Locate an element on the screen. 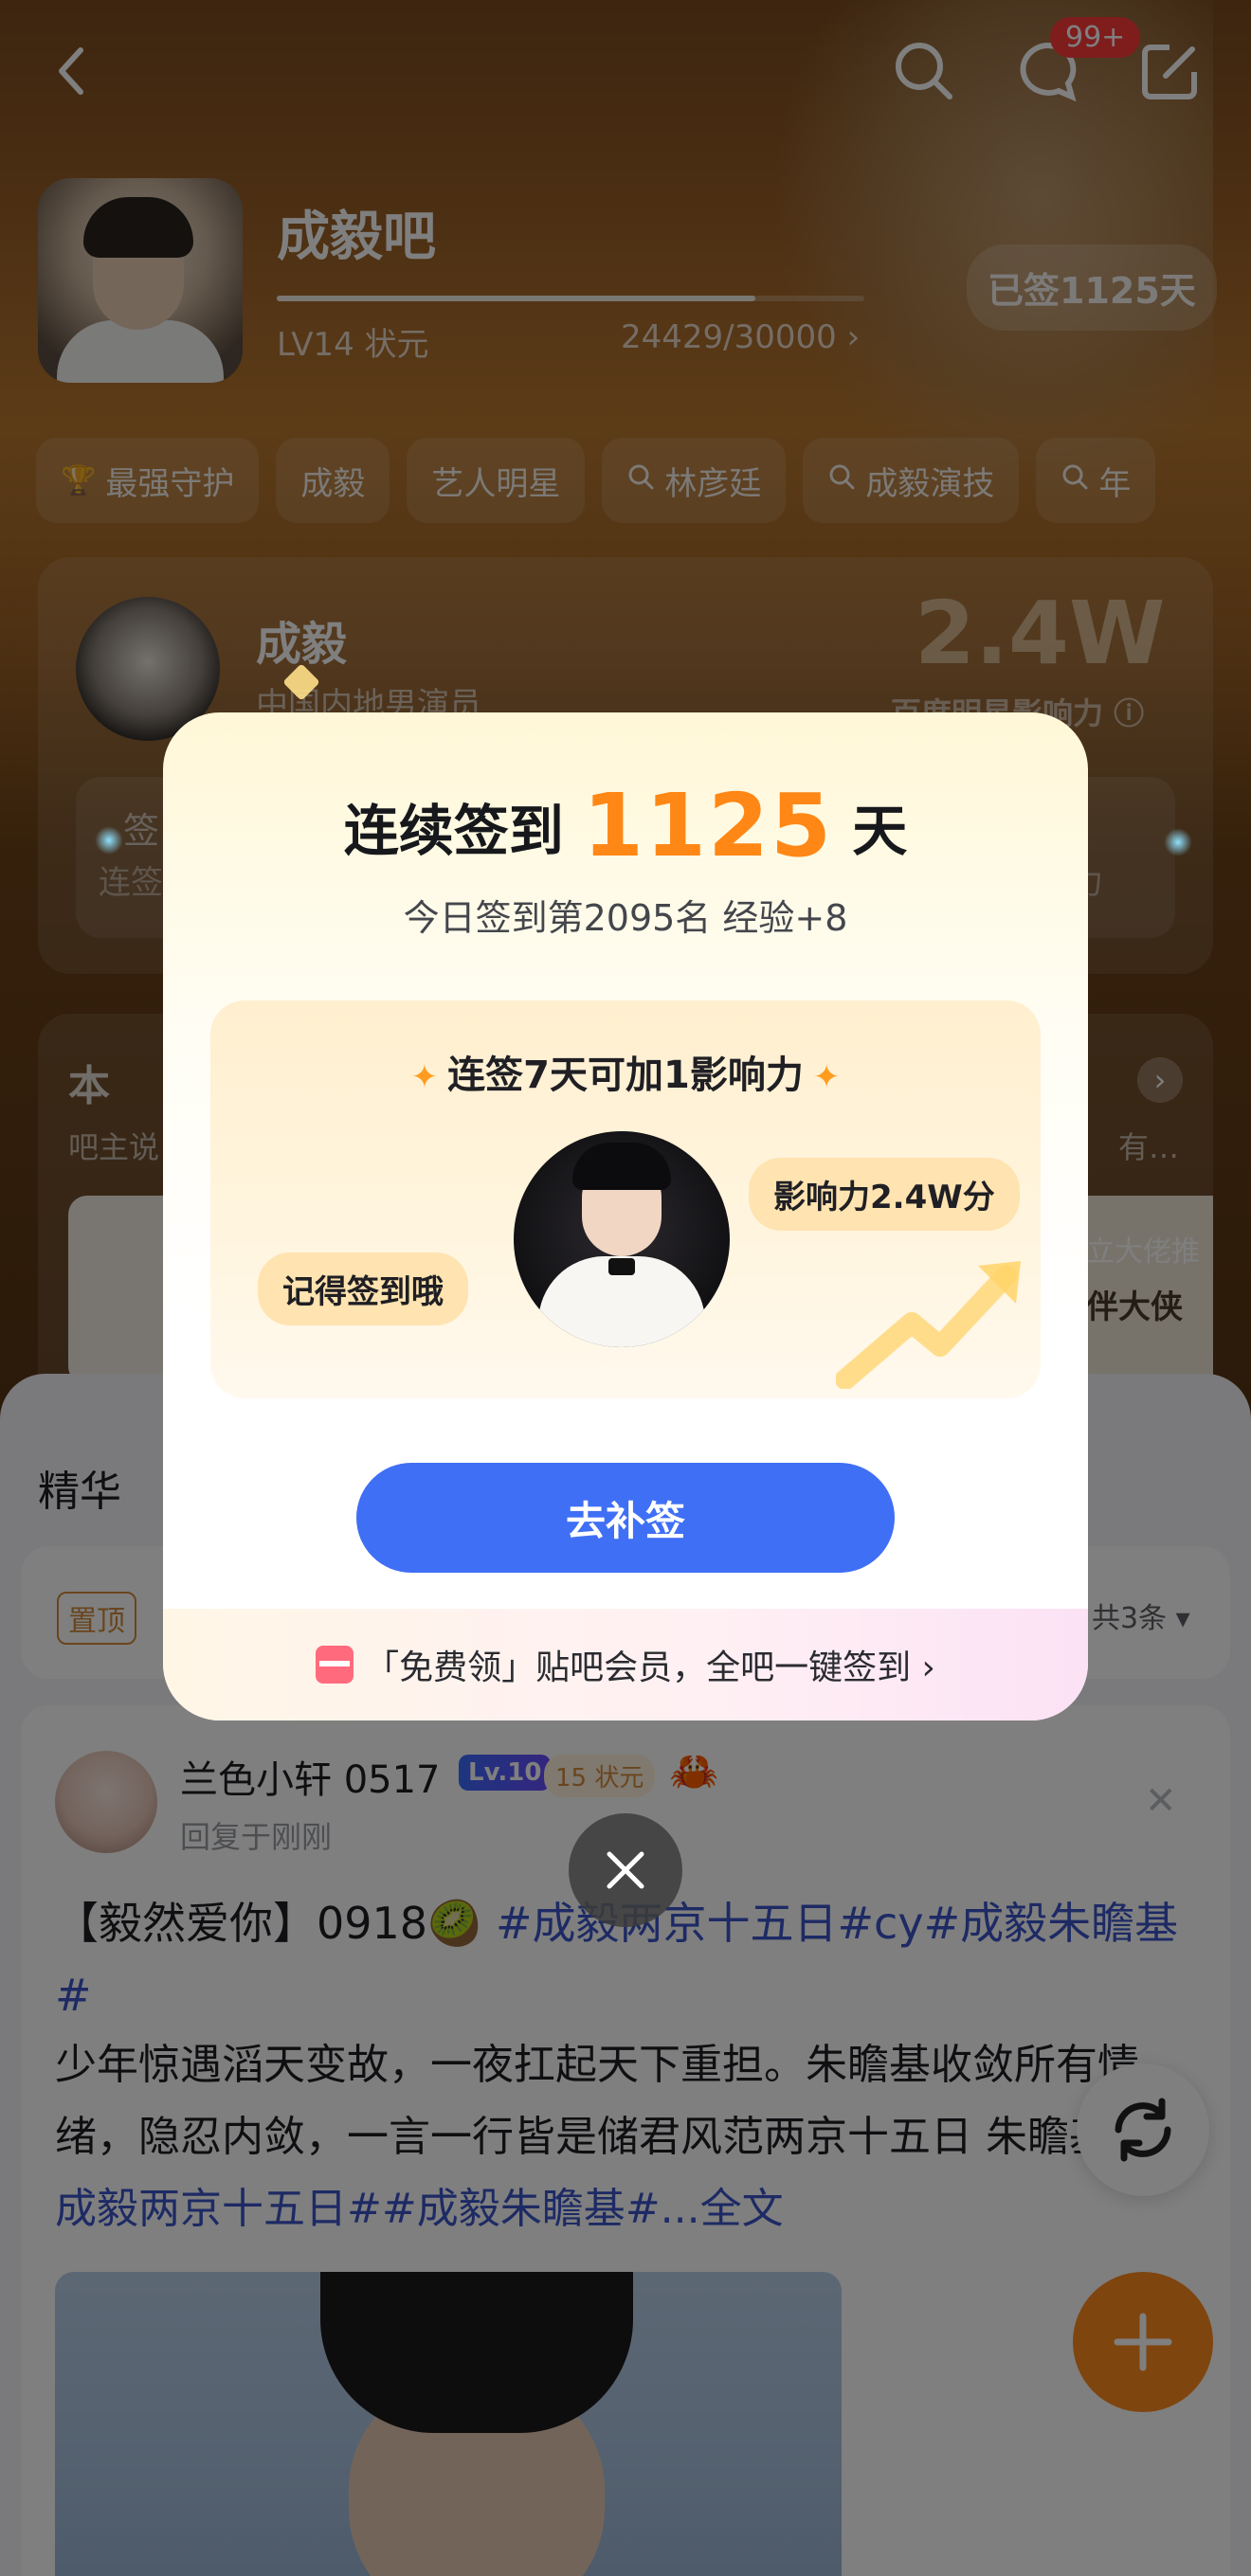 Image resolution: width=1251 pixels, height=2576 pixels. gift-icon is located at coordinates (335, 1665).